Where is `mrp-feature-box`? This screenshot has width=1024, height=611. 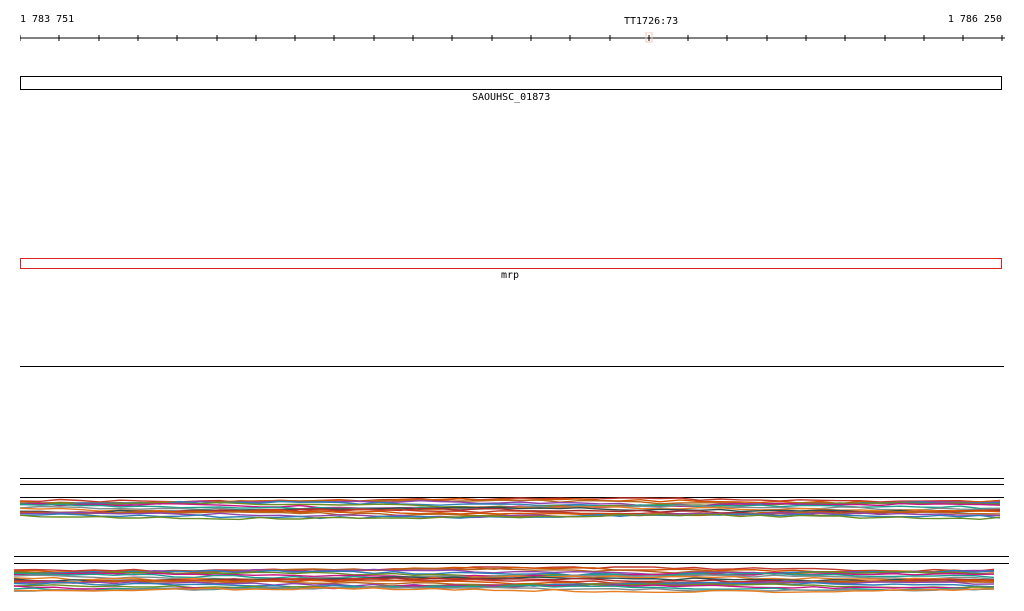
mrp-feature-box is located at coordinates (511, 263).